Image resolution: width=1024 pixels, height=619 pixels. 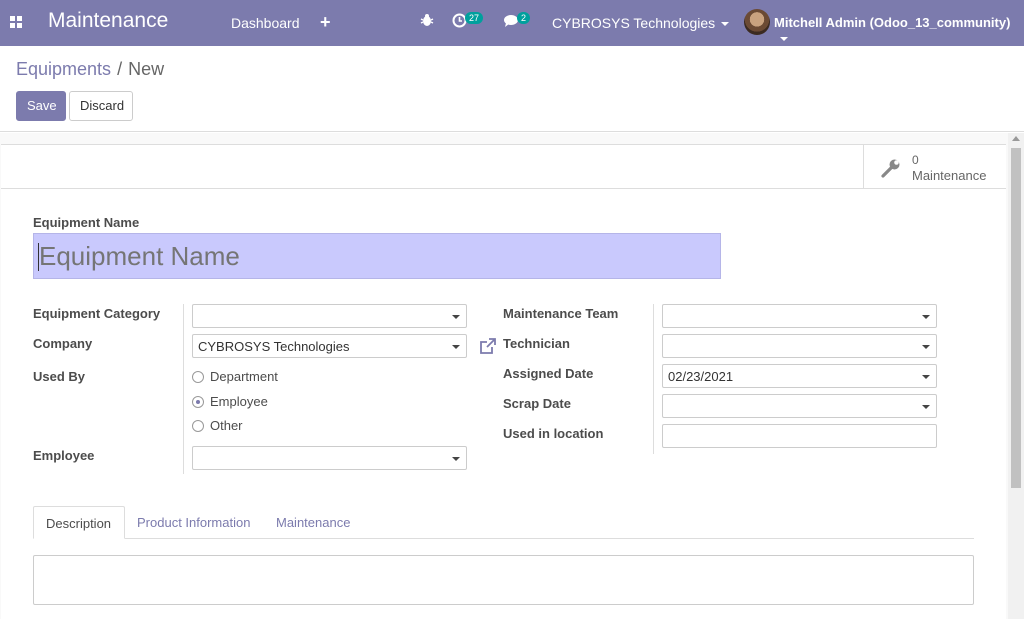 I want to click on radio-employee, so click(x=198, y=402).